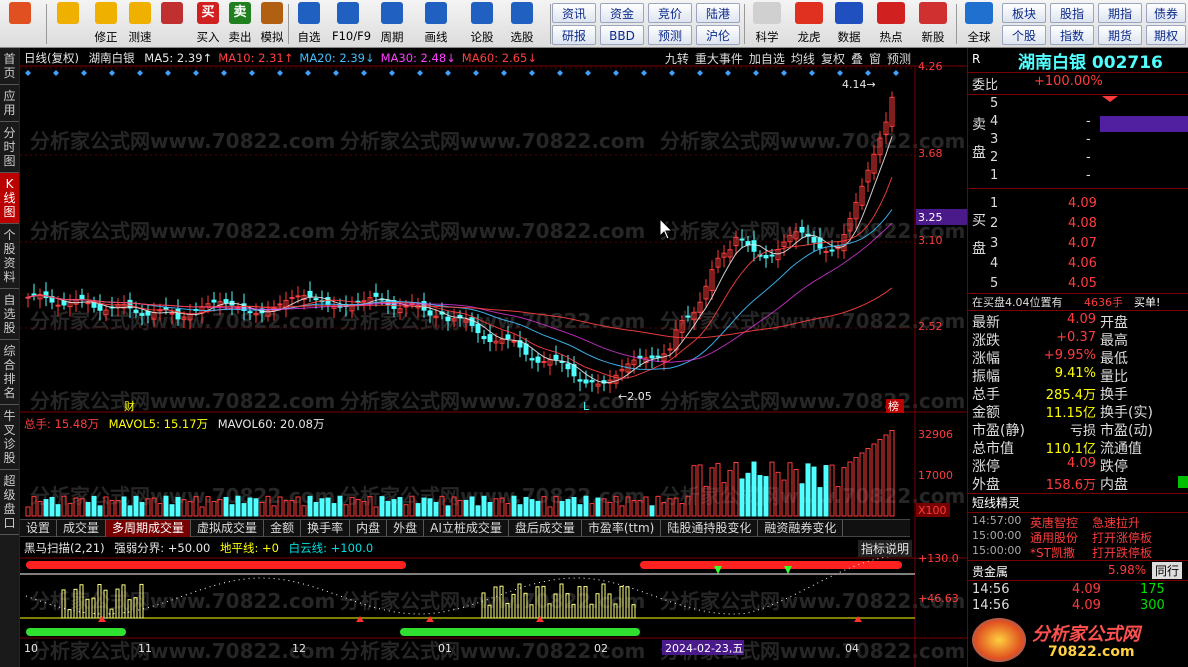  I want to click on toolbar-mini-7: 沪伦, so click(718, 35).